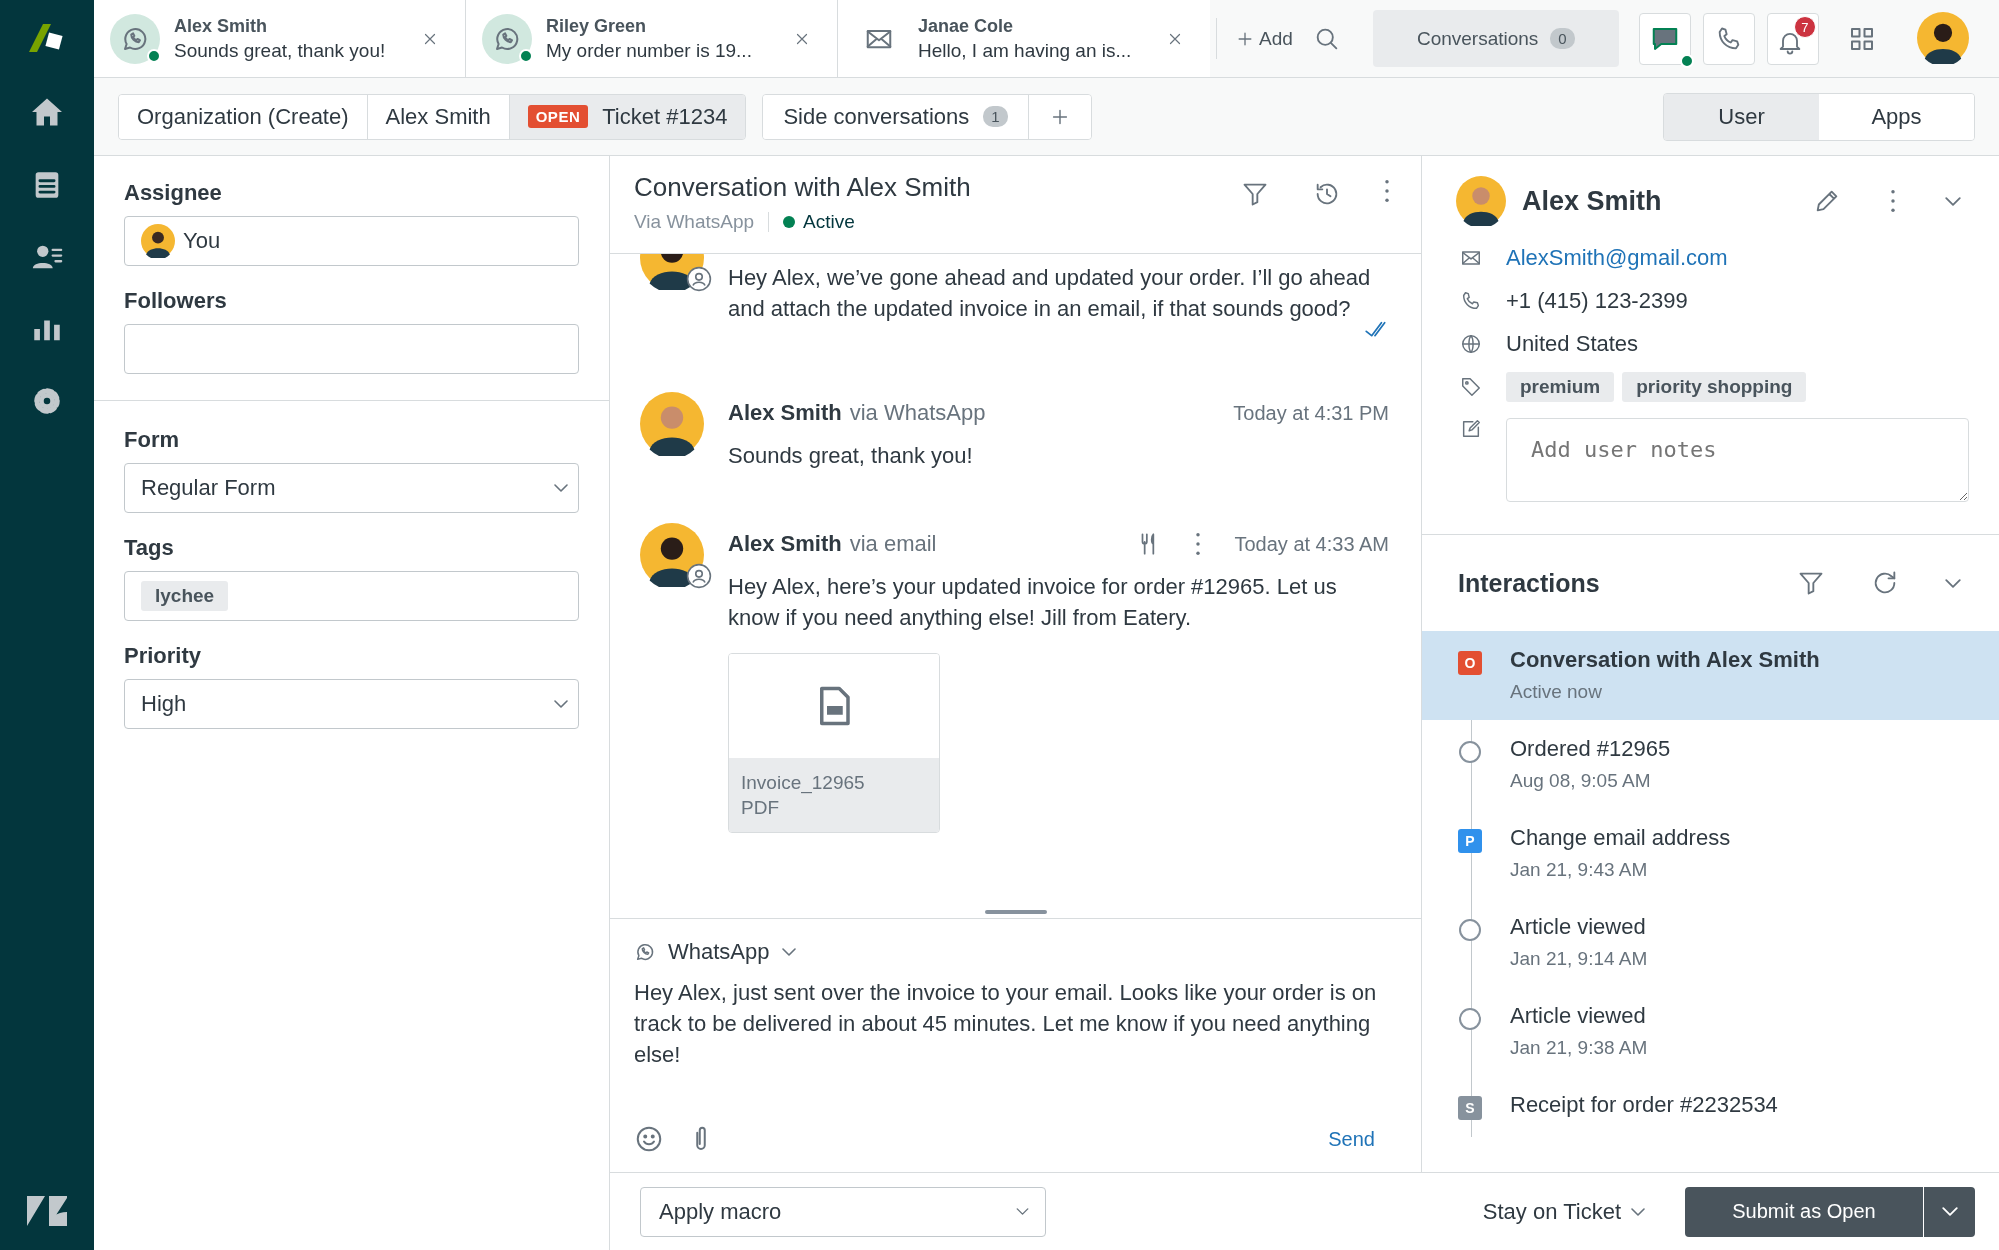 This screenshot has height=1250, width=1999. I want to click on assignee-field: You, so click(351, 241).